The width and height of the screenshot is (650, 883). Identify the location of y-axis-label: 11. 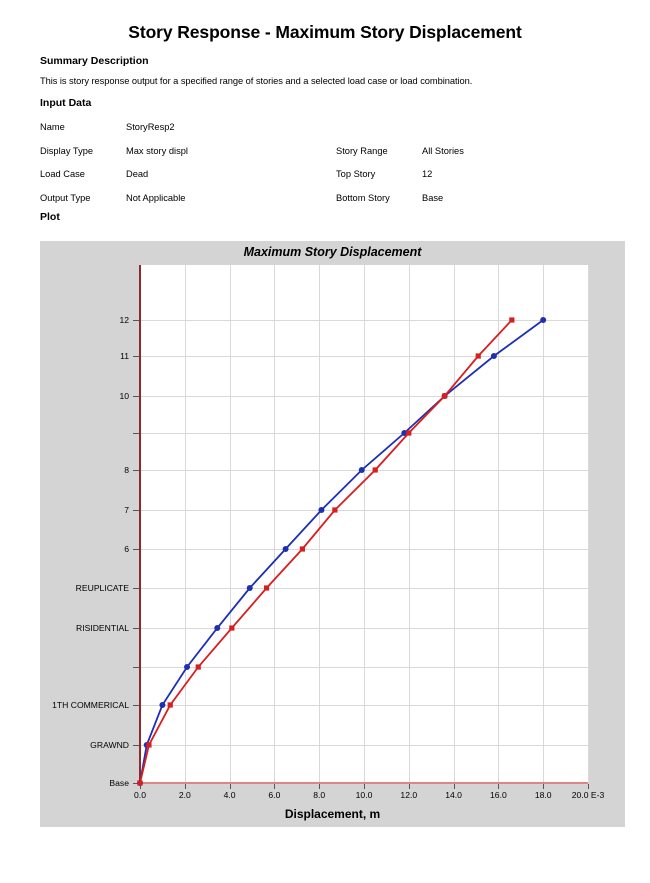
(124, 355).